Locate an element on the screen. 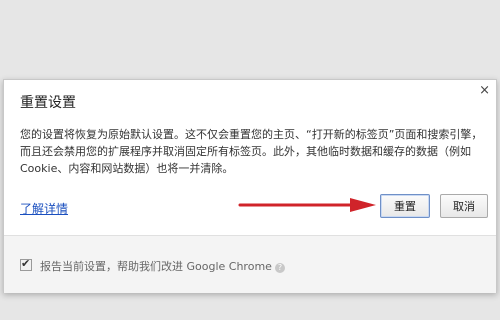  cancel-button: 取消 is located at coordinates (464, 206).